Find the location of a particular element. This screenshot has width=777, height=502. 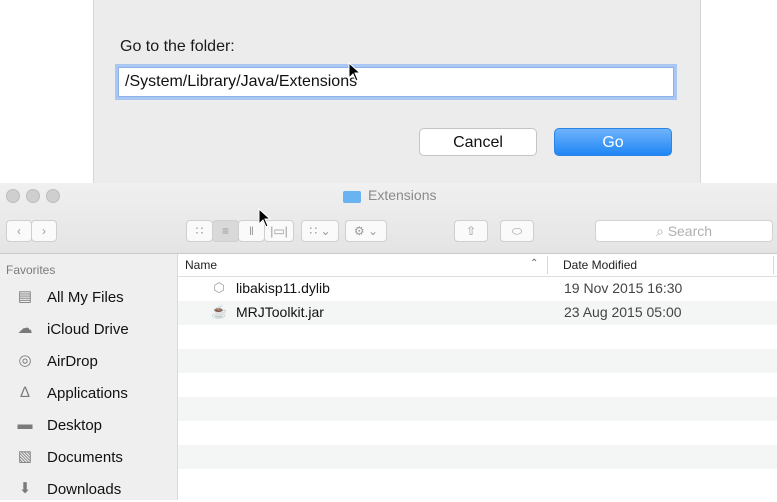

file-row: ⬡ libakisp11.dylib 19 Nov 2015 16:30 is located at coordinates (477, 289).